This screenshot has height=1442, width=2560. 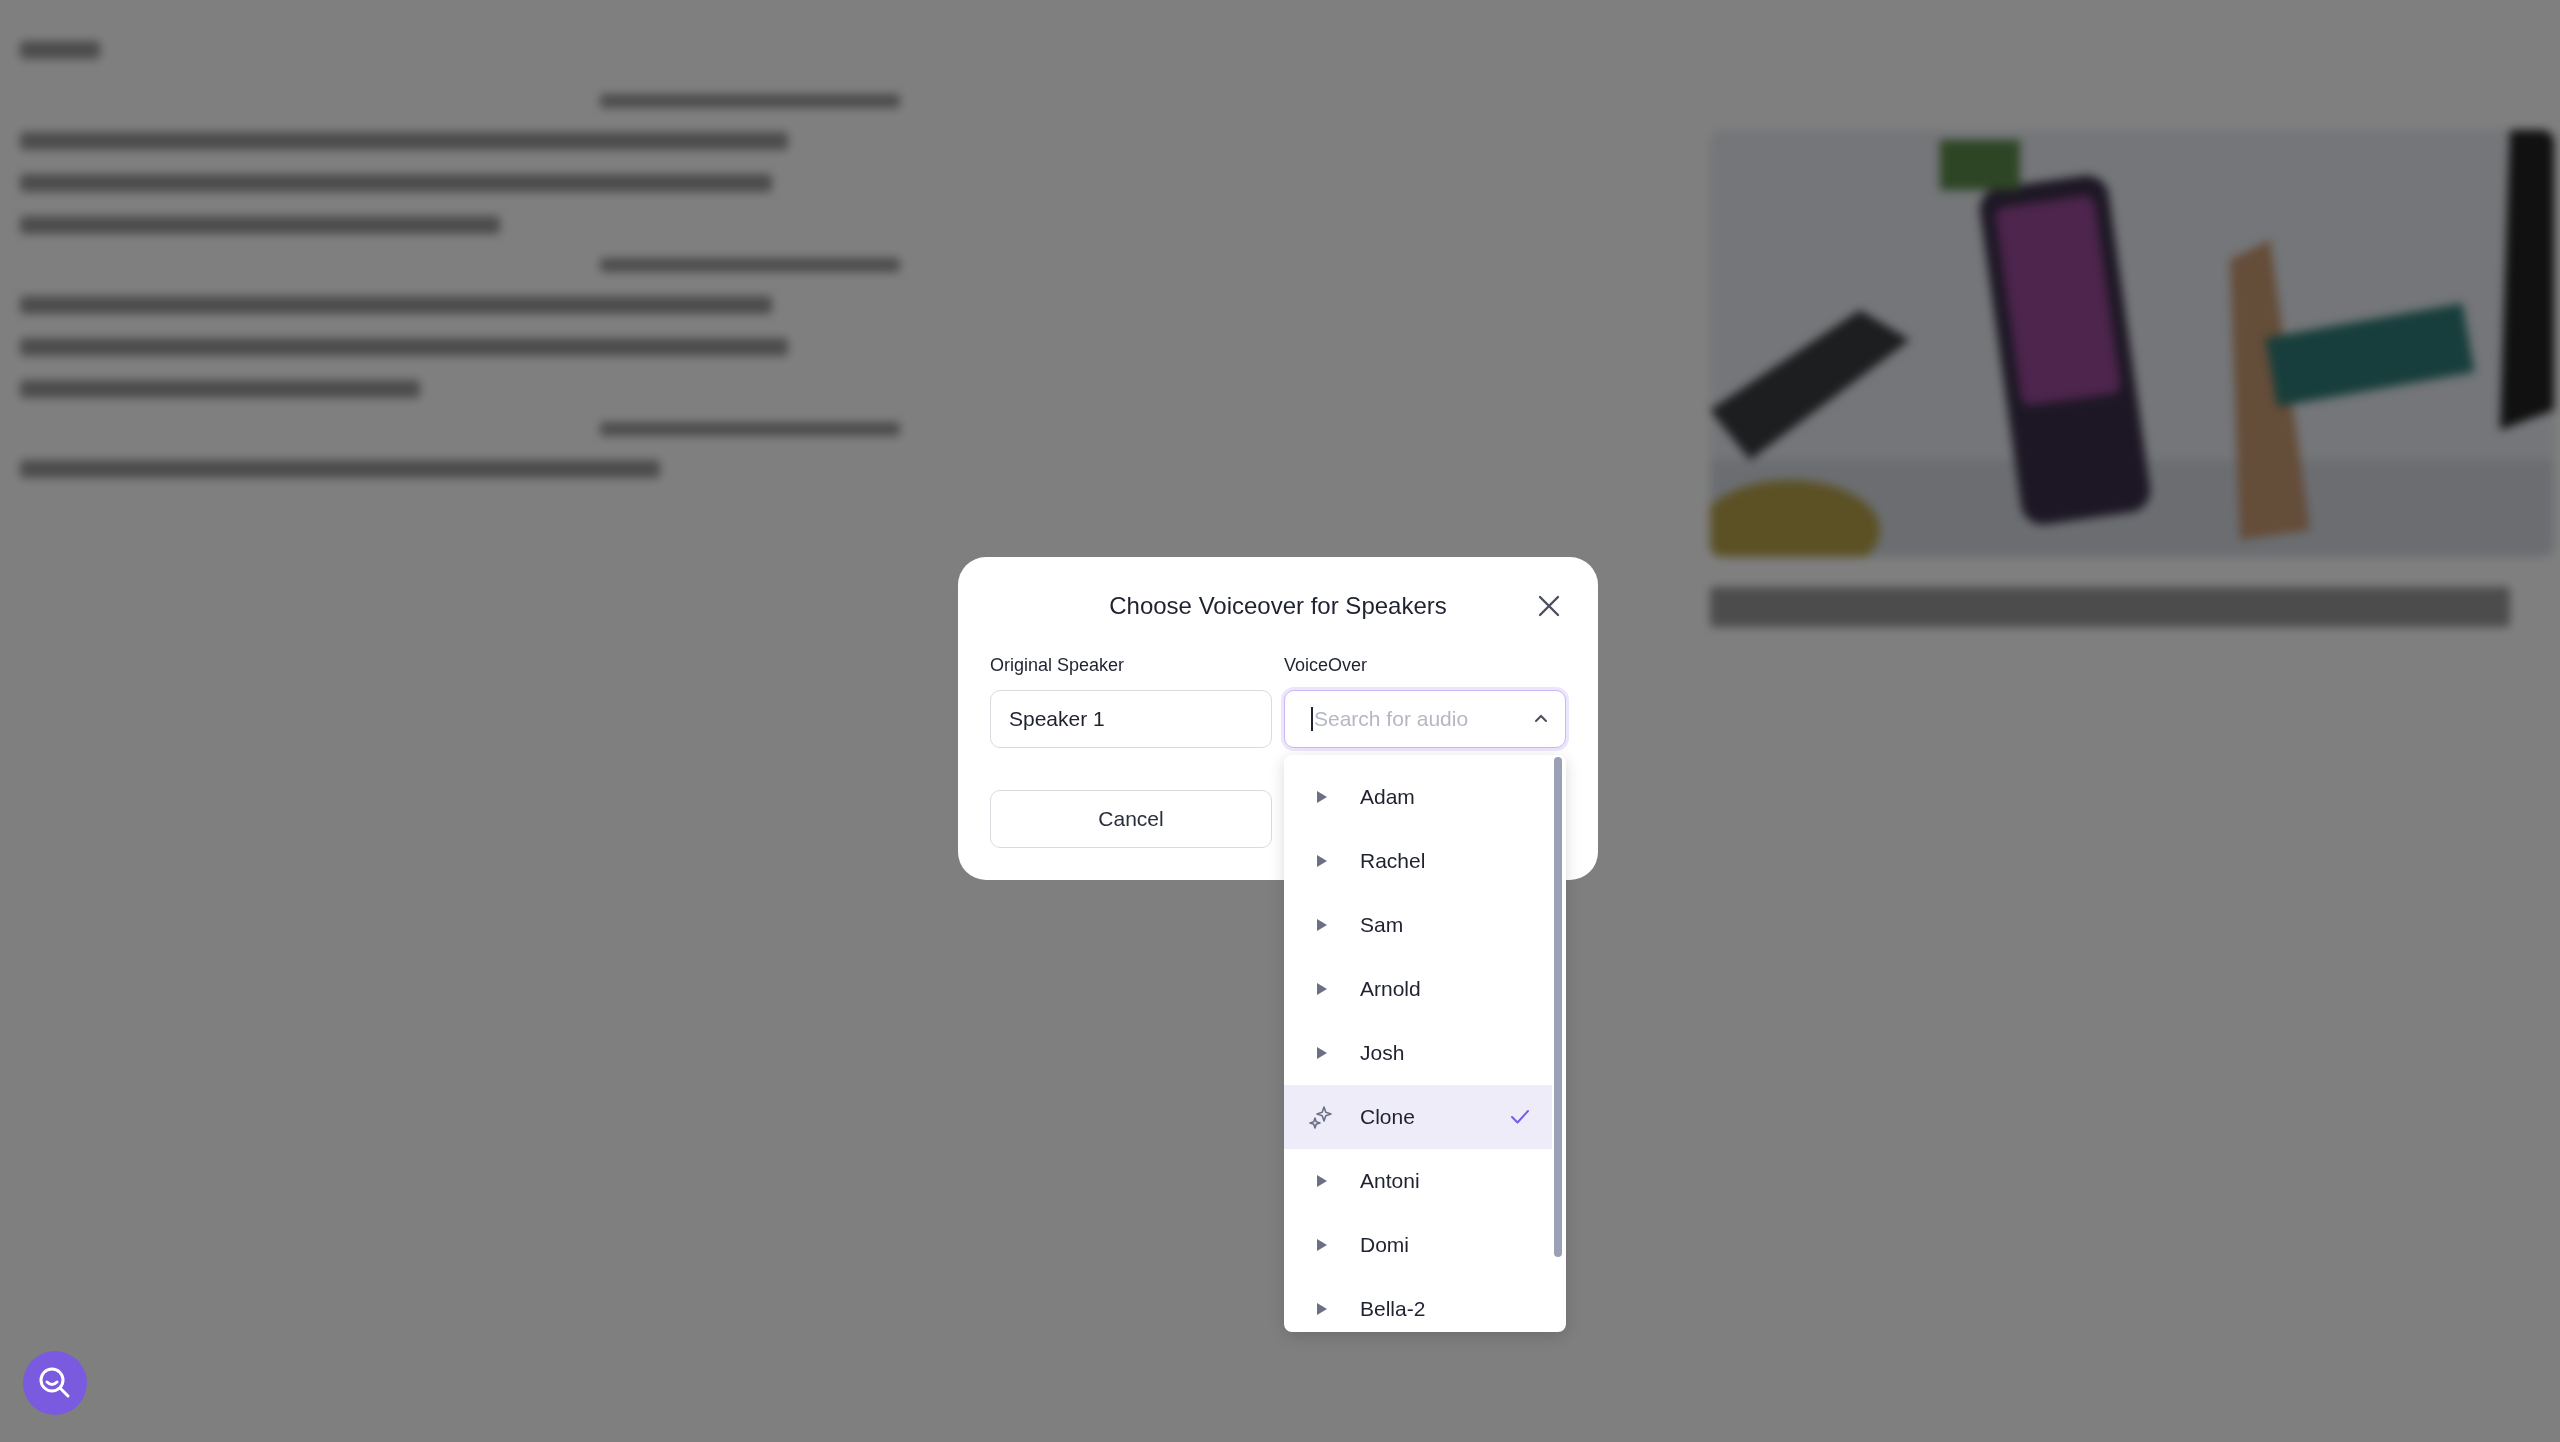 I want to click on voice-name: Clone, so click(x=1388, y=1117).